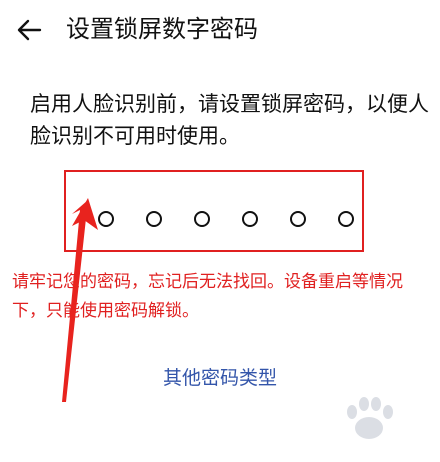 The height and width of the screenshot is (462, 440). I want to click on paw-watermark-icon, so click(370, 418).